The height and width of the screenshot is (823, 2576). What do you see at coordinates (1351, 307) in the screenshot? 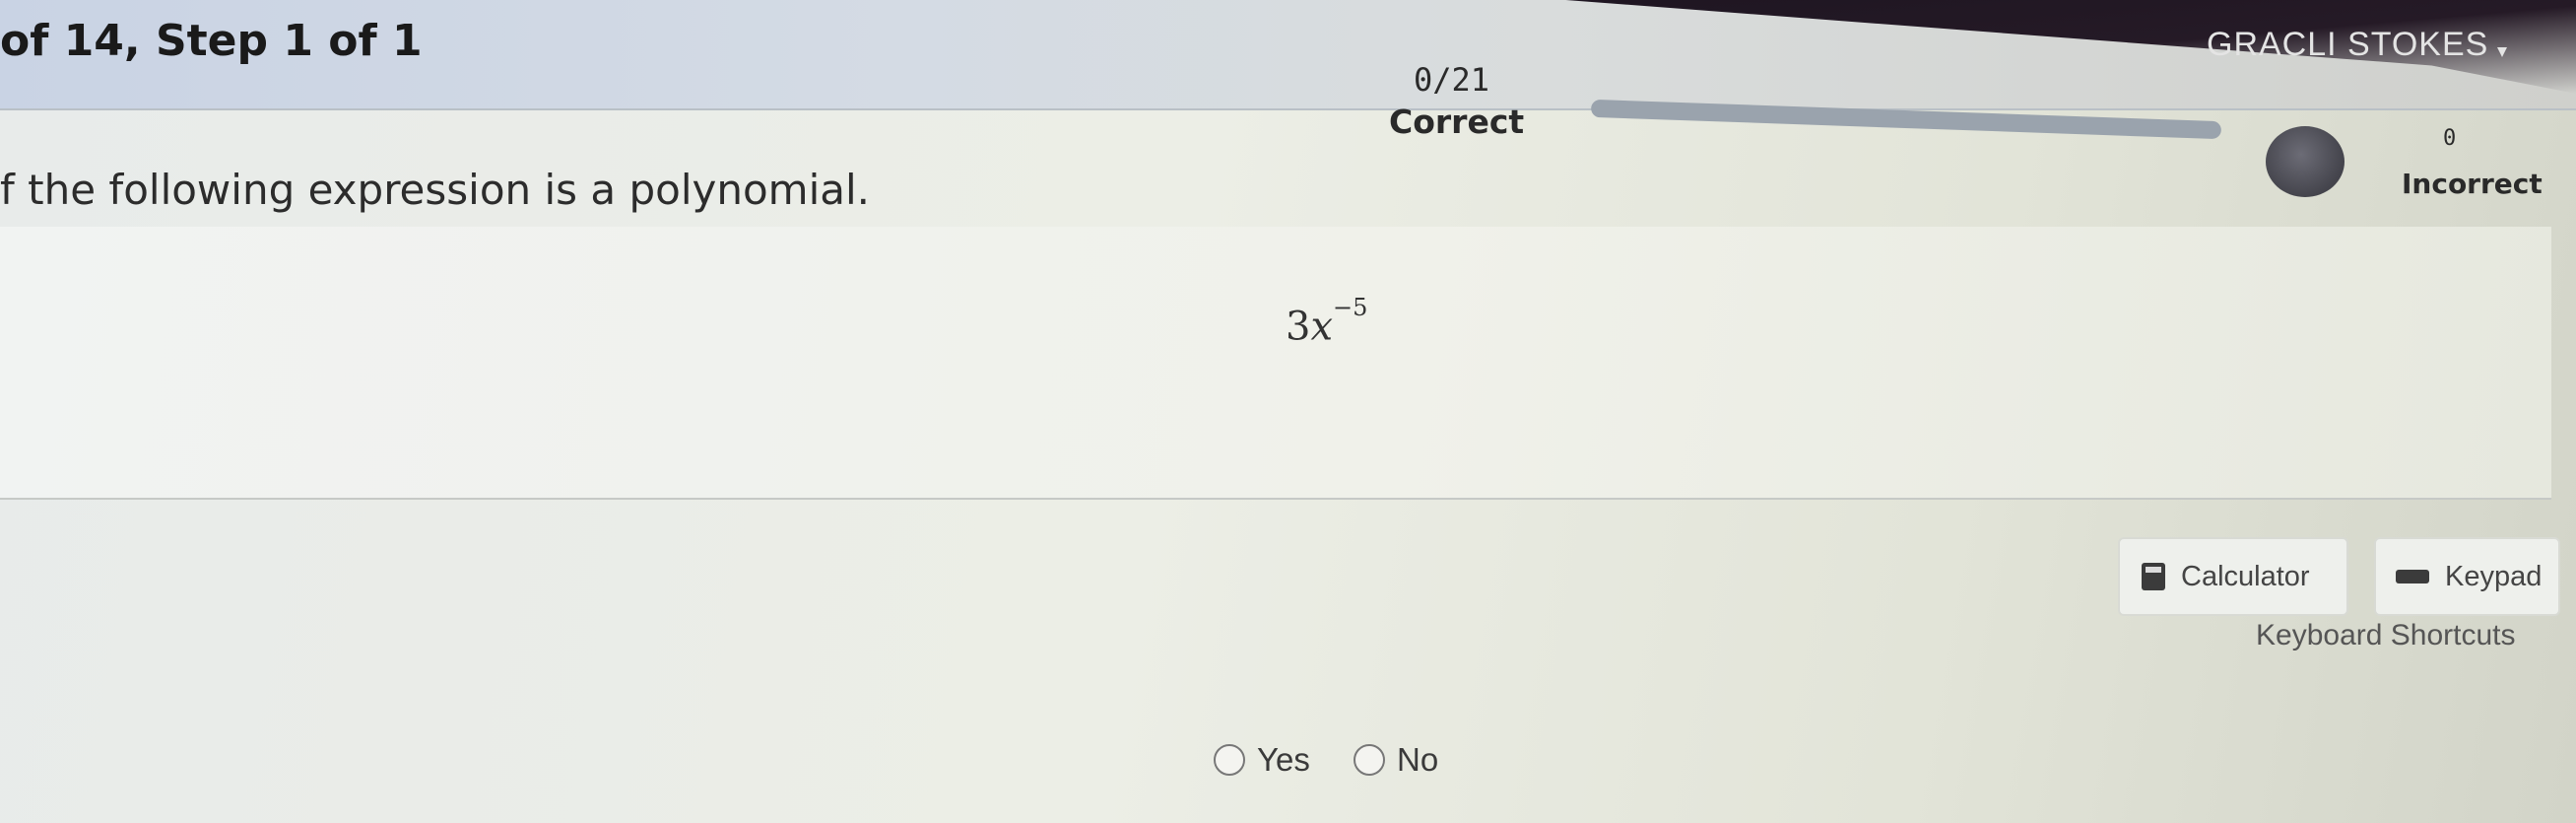
I see `expression-exponent: −5` at bounding box center [1351, 307].